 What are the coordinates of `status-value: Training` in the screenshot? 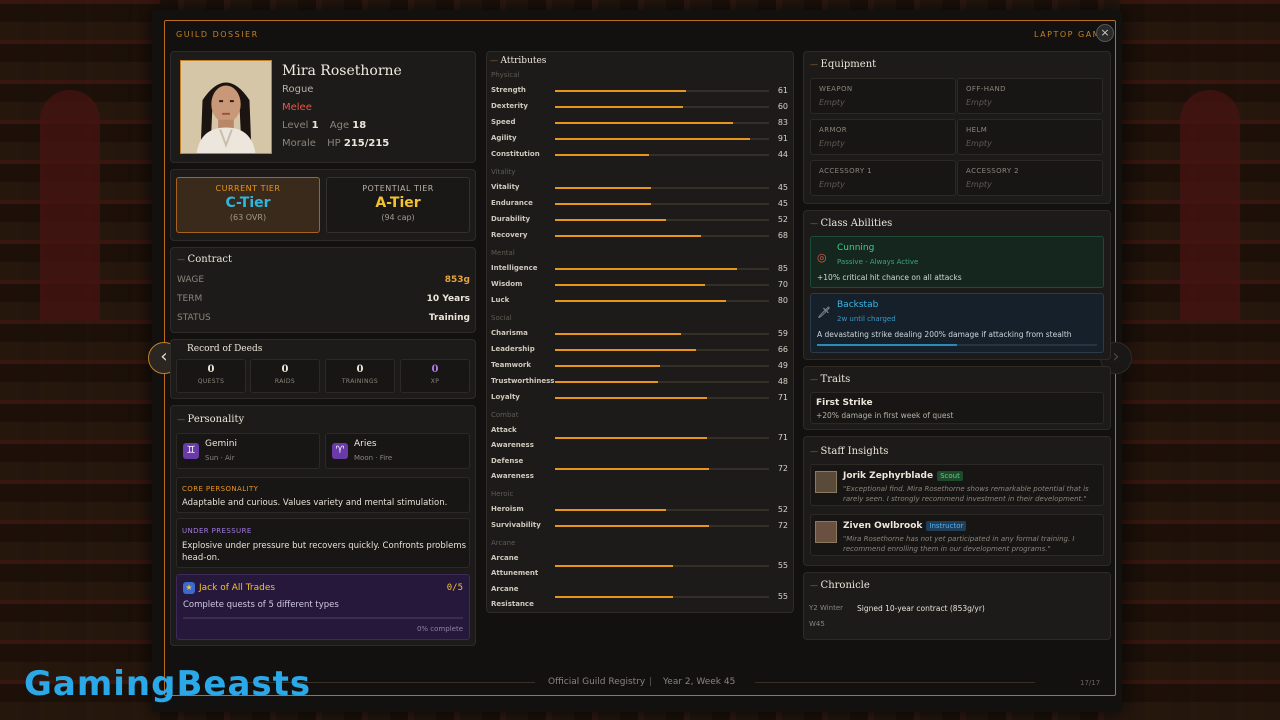 It's located at (449, 318).